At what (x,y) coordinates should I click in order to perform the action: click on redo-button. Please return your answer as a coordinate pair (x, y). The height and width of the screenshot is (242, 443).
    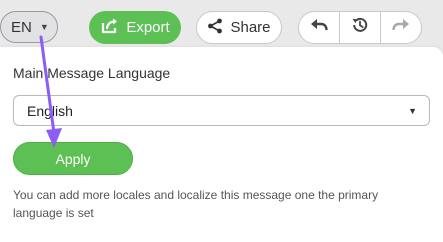
    Looking at the image, I should click on (400, 27).